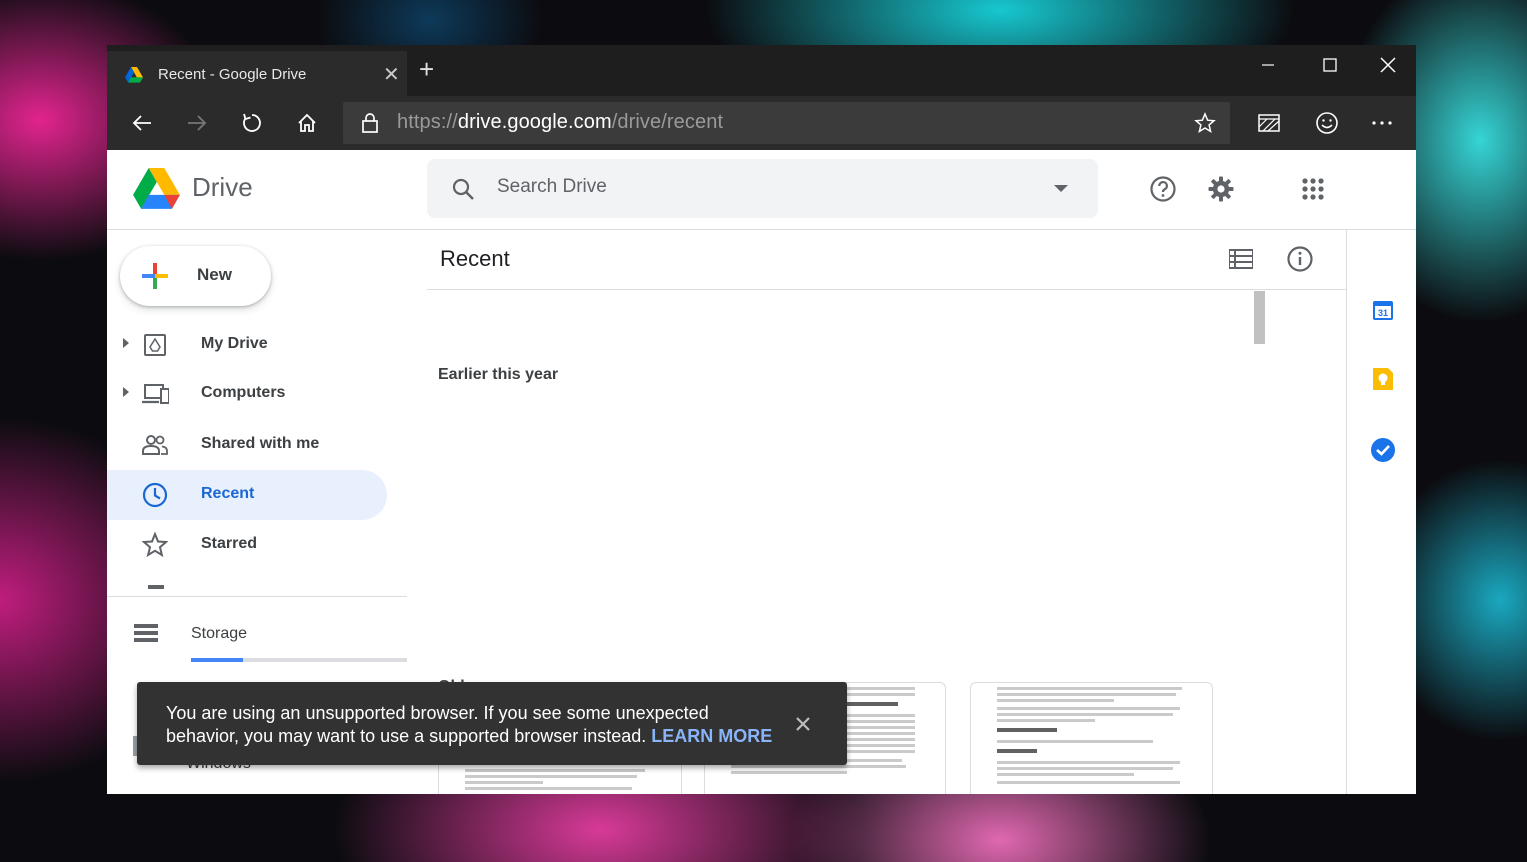  What do you see at coordinates (711, 736) in the screenshot?
I see `learn-more-link: LEARN MORE` at bounding box center [711, 736].